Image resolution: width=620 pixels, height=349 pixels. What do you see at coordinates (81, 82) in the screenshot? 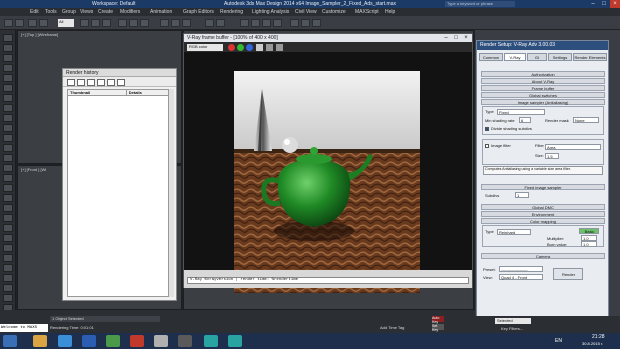
I see `history-save-icon` at bounding box center [81, 82].